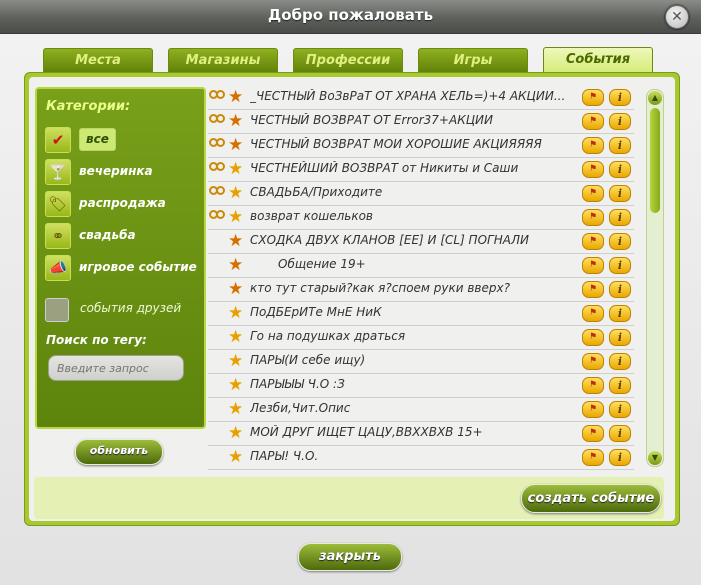 This screenshot has height=585, width=701. What do you see at coordinates (421, 458) in the screenshot?
I see `event-row: ★ ПАРЫ! Ч.О. ⚑ i` at bounding box center [421, 458].